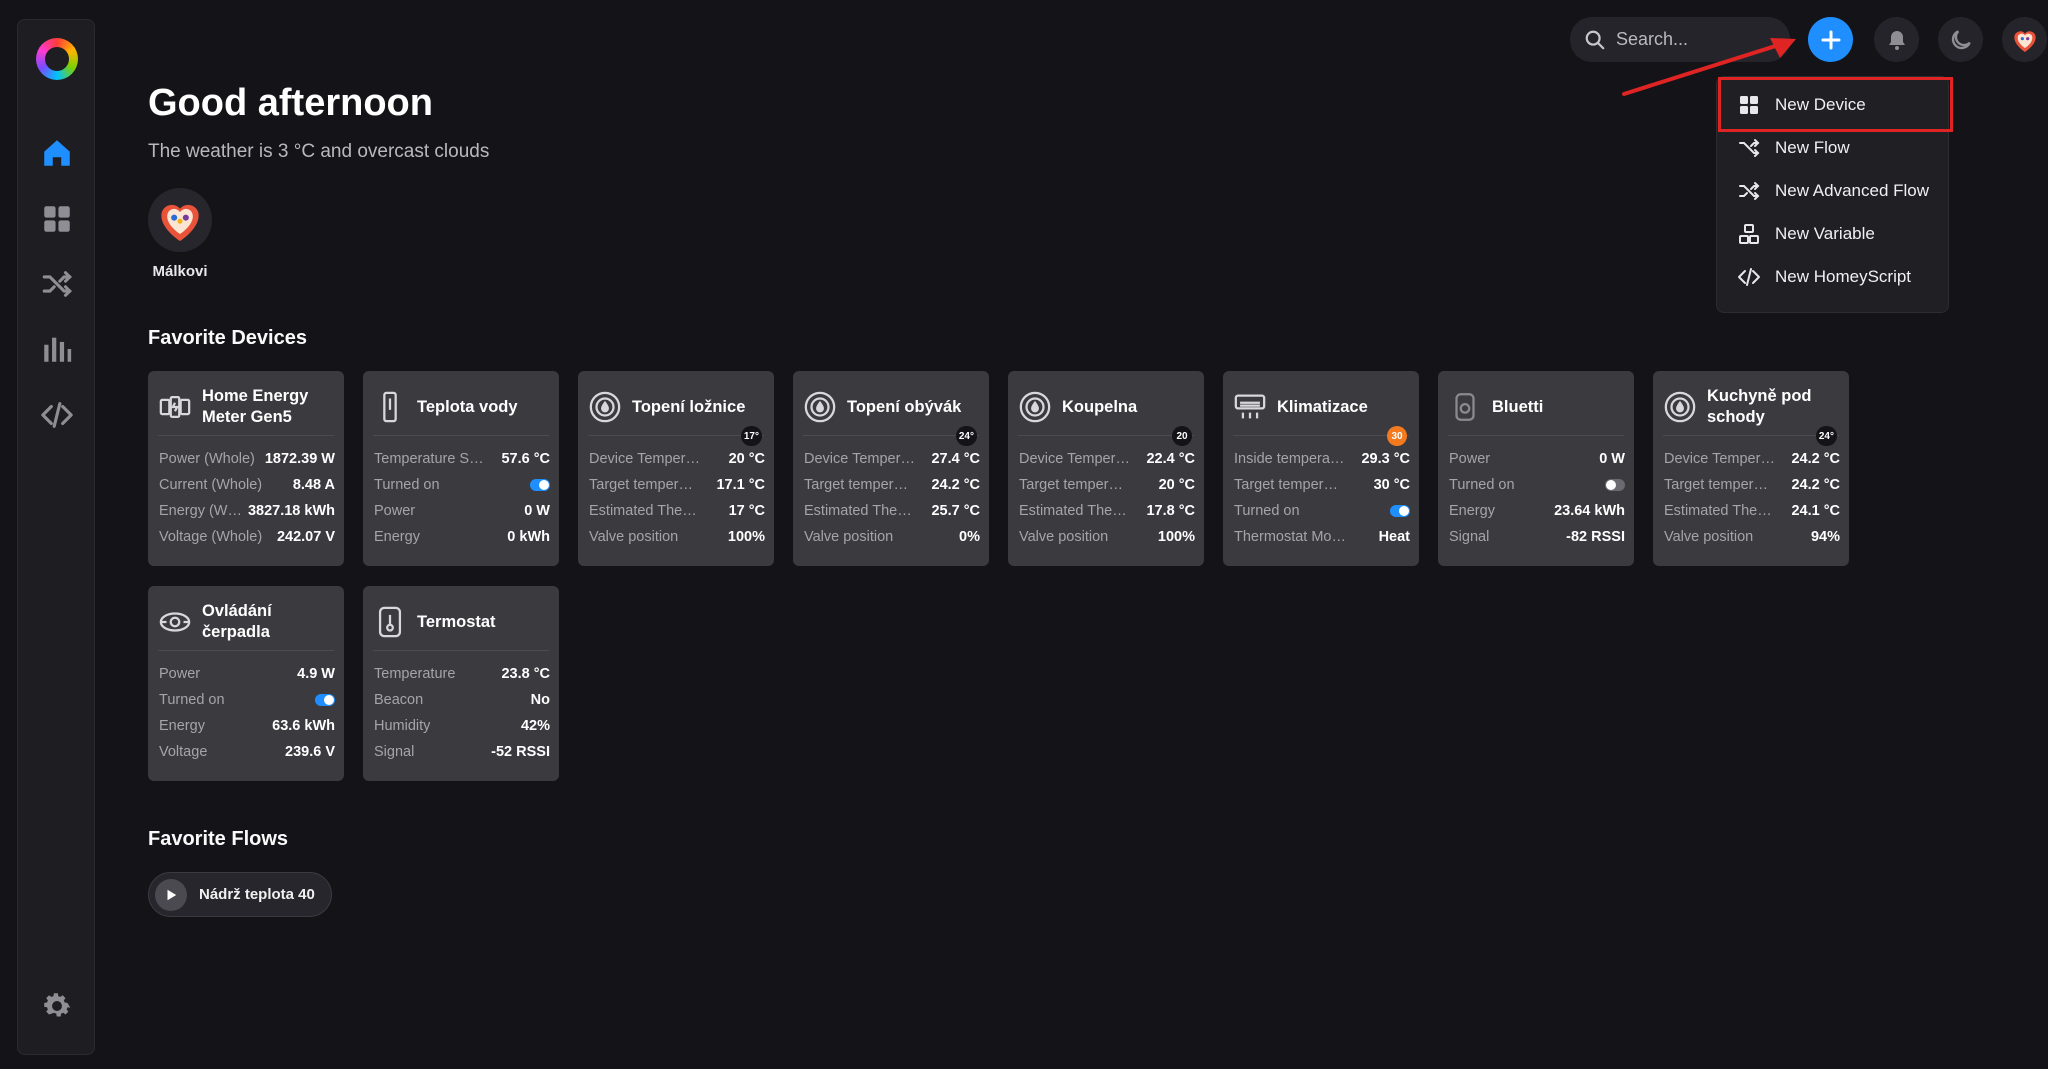 Image resolution: width=2048 pixels, height=1069 pixels. Describe the element at coordinates (430, 459) in the screenshot. I see `capability-label: Temperature Sensor` at that location.